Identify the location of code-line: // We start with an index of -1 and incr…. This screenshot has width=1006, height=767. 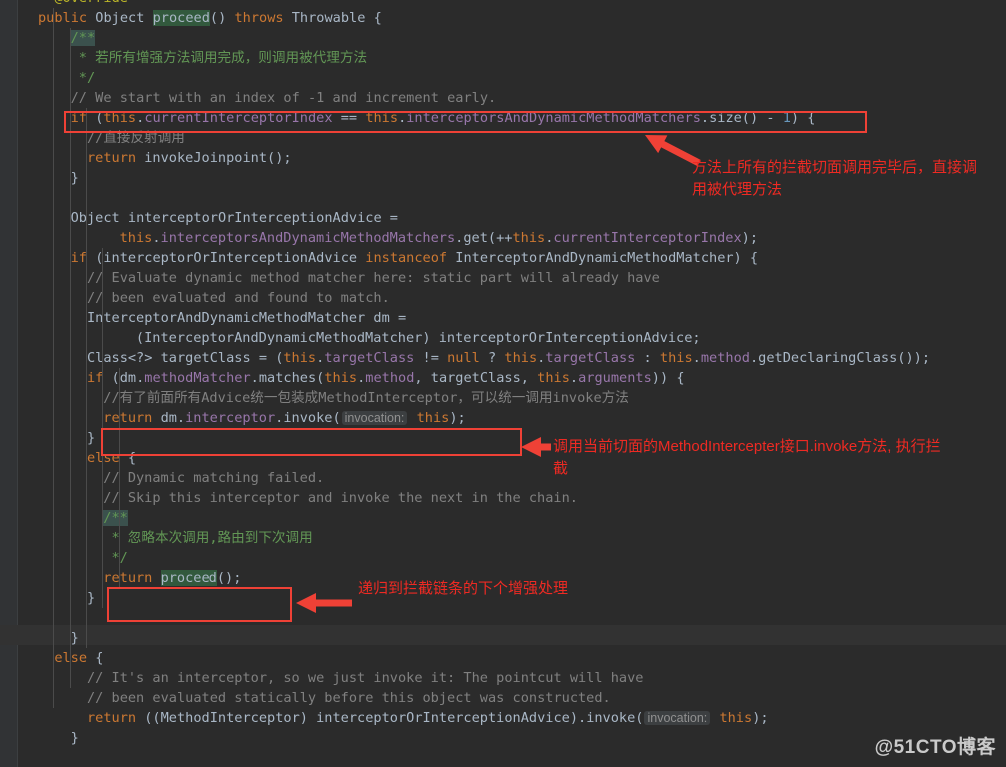
(503, 98).